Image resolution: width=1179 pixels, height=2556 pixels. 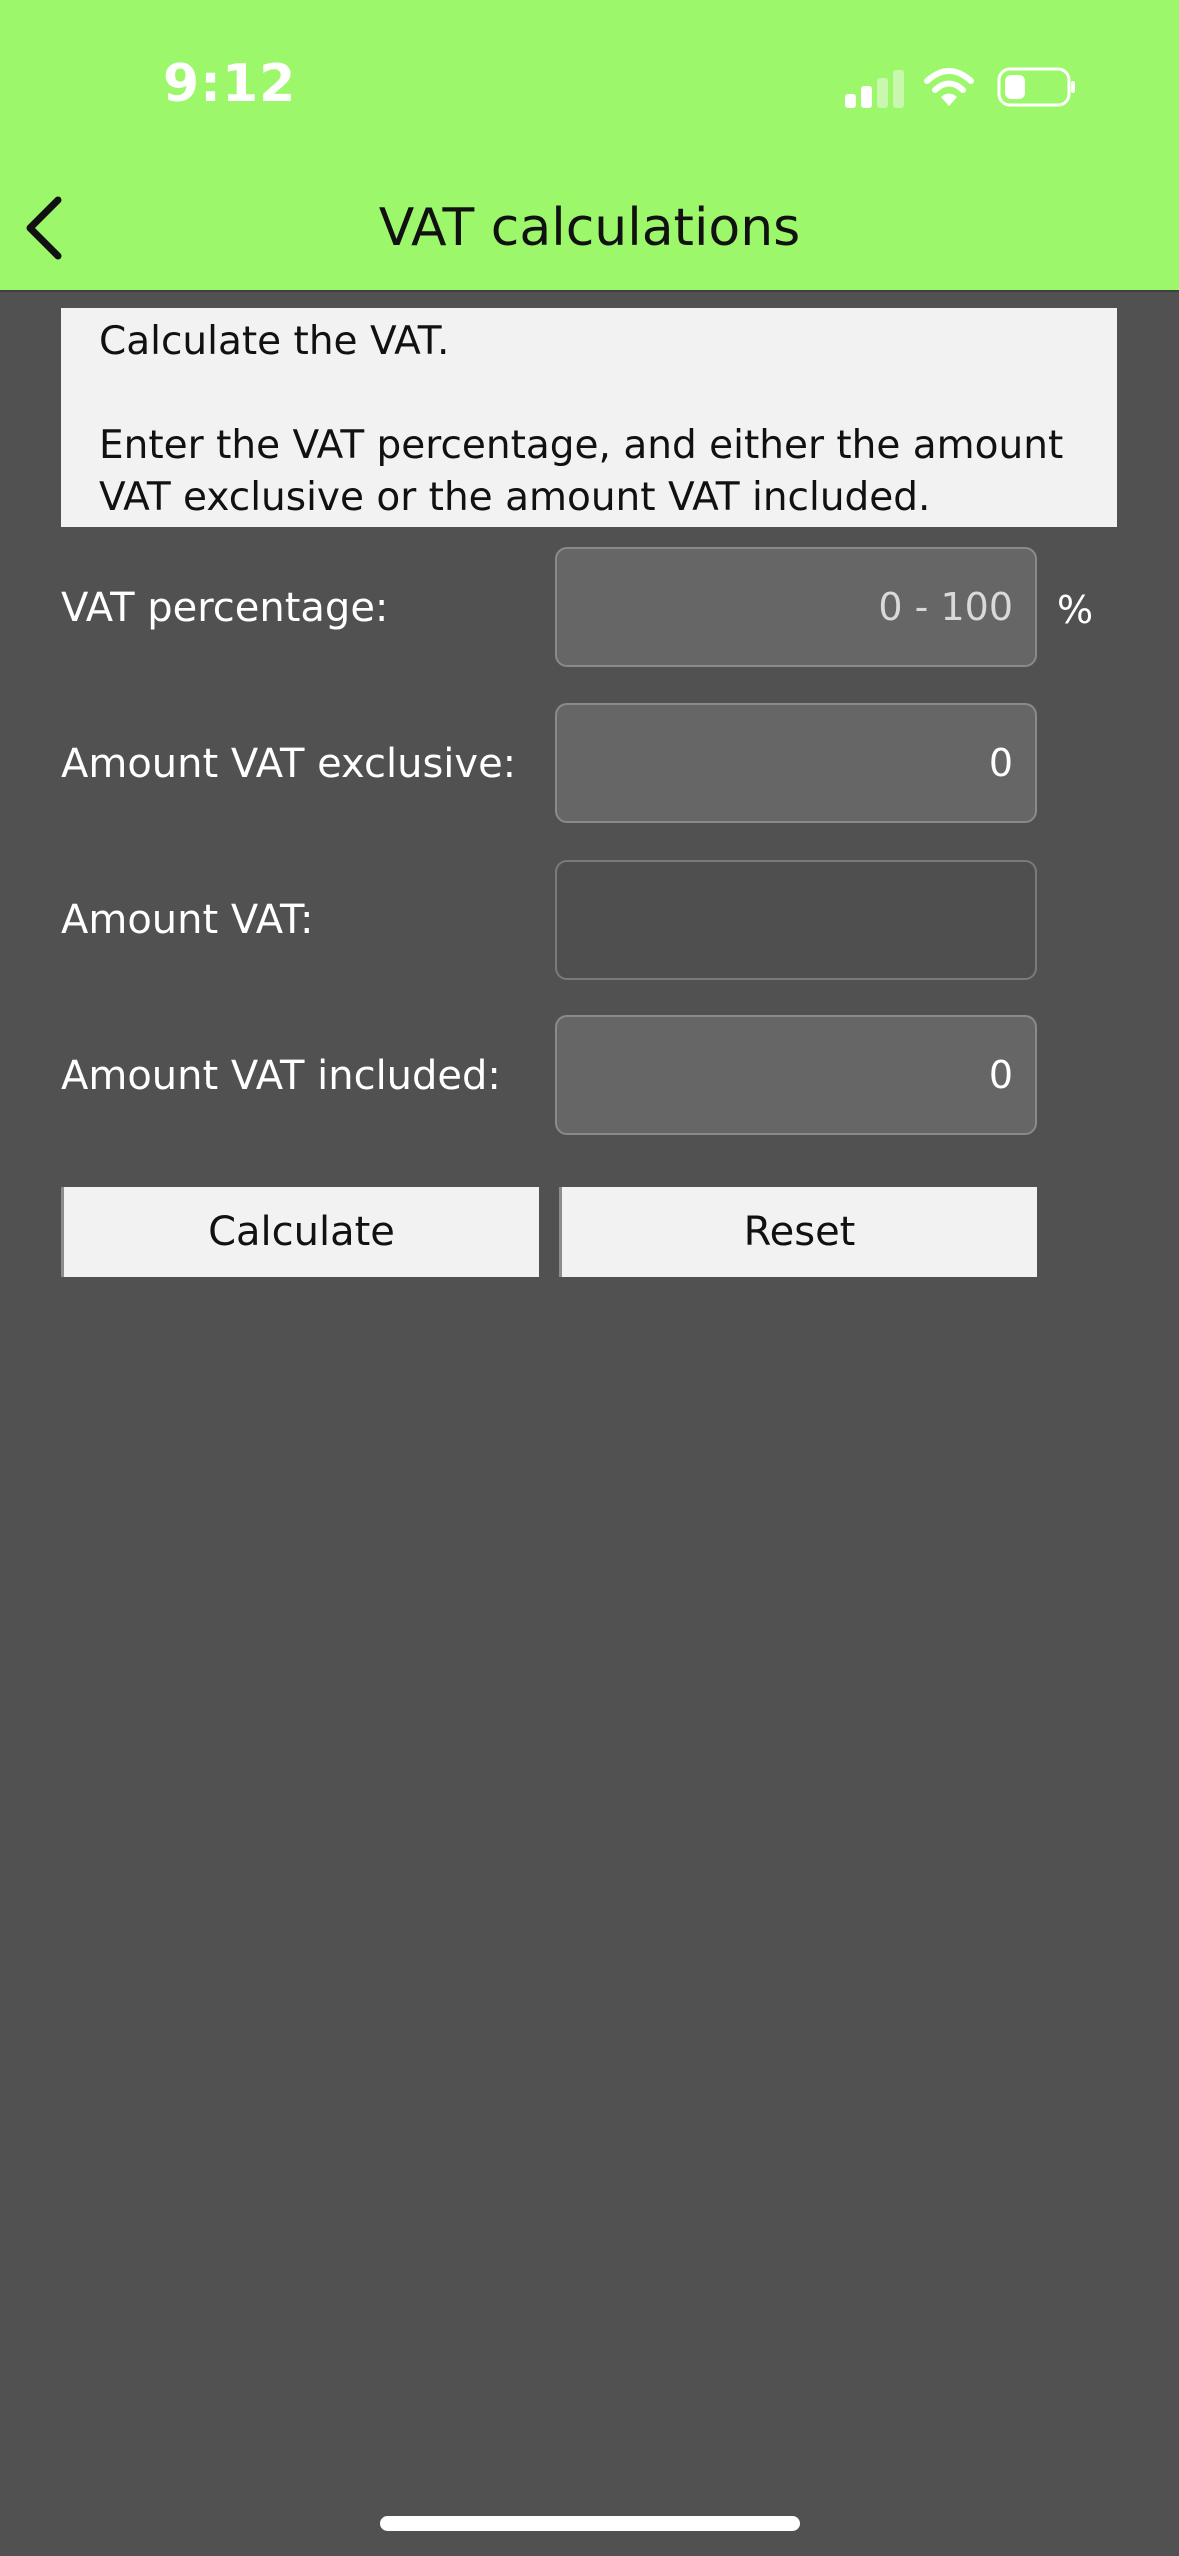 What do you see at coordinates (589, 146) in the screenshot?
I see `app-header: 9:12 VAT calculations` at bounding box center [589, 146].